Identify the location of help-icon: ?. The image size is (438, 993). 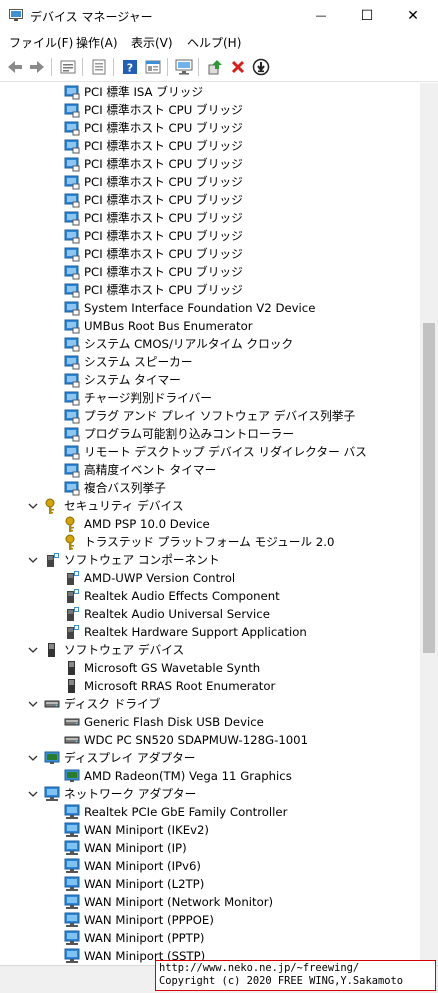
(130, 67).